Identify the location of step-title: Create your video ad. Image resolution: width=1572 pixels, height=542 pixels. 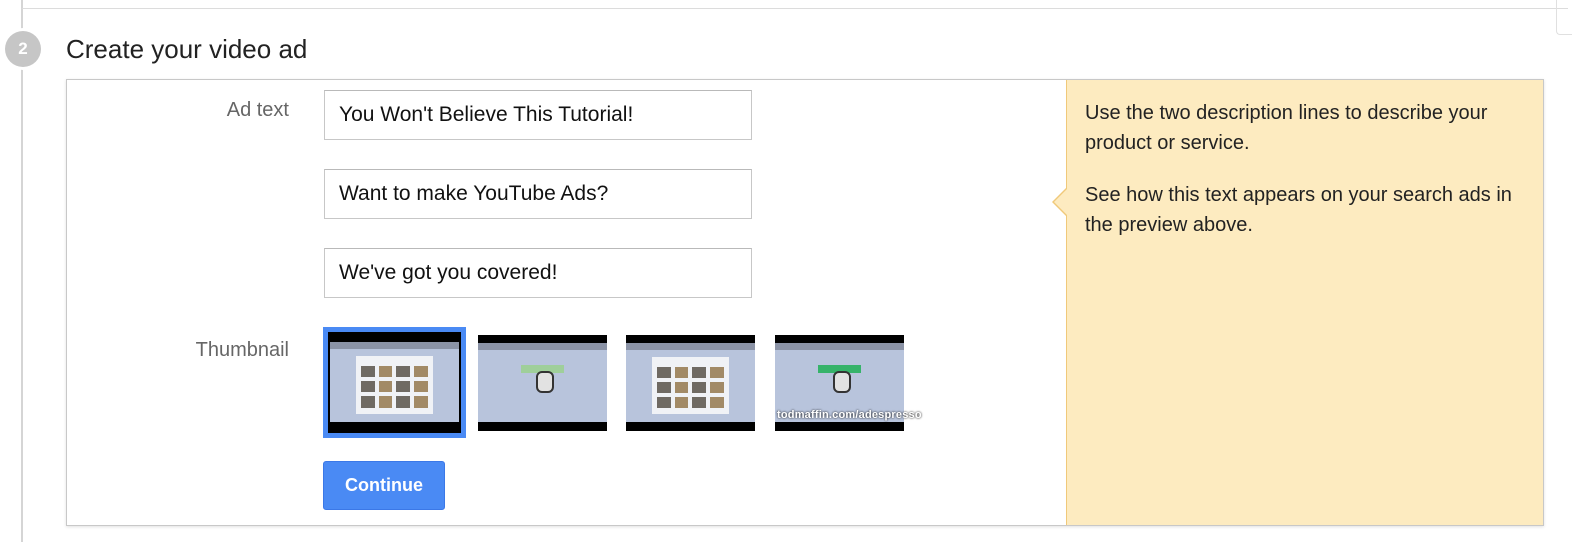
(187, 49).